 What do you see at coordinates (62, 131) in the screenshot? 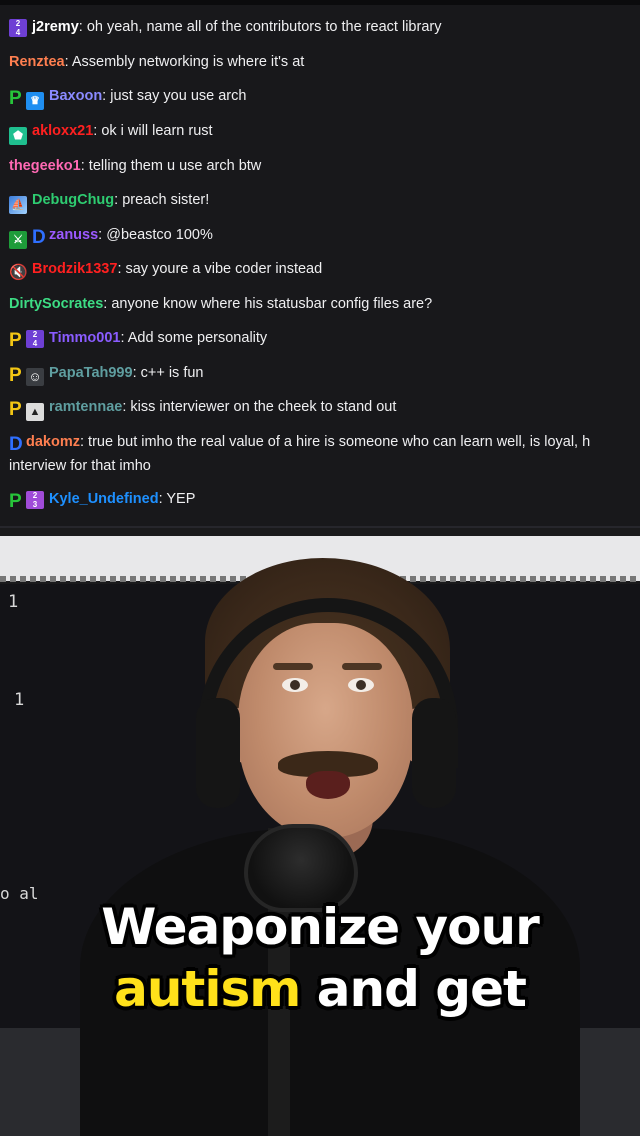
I see `chat-username: akloxx21` at bounding box center [62, 131].